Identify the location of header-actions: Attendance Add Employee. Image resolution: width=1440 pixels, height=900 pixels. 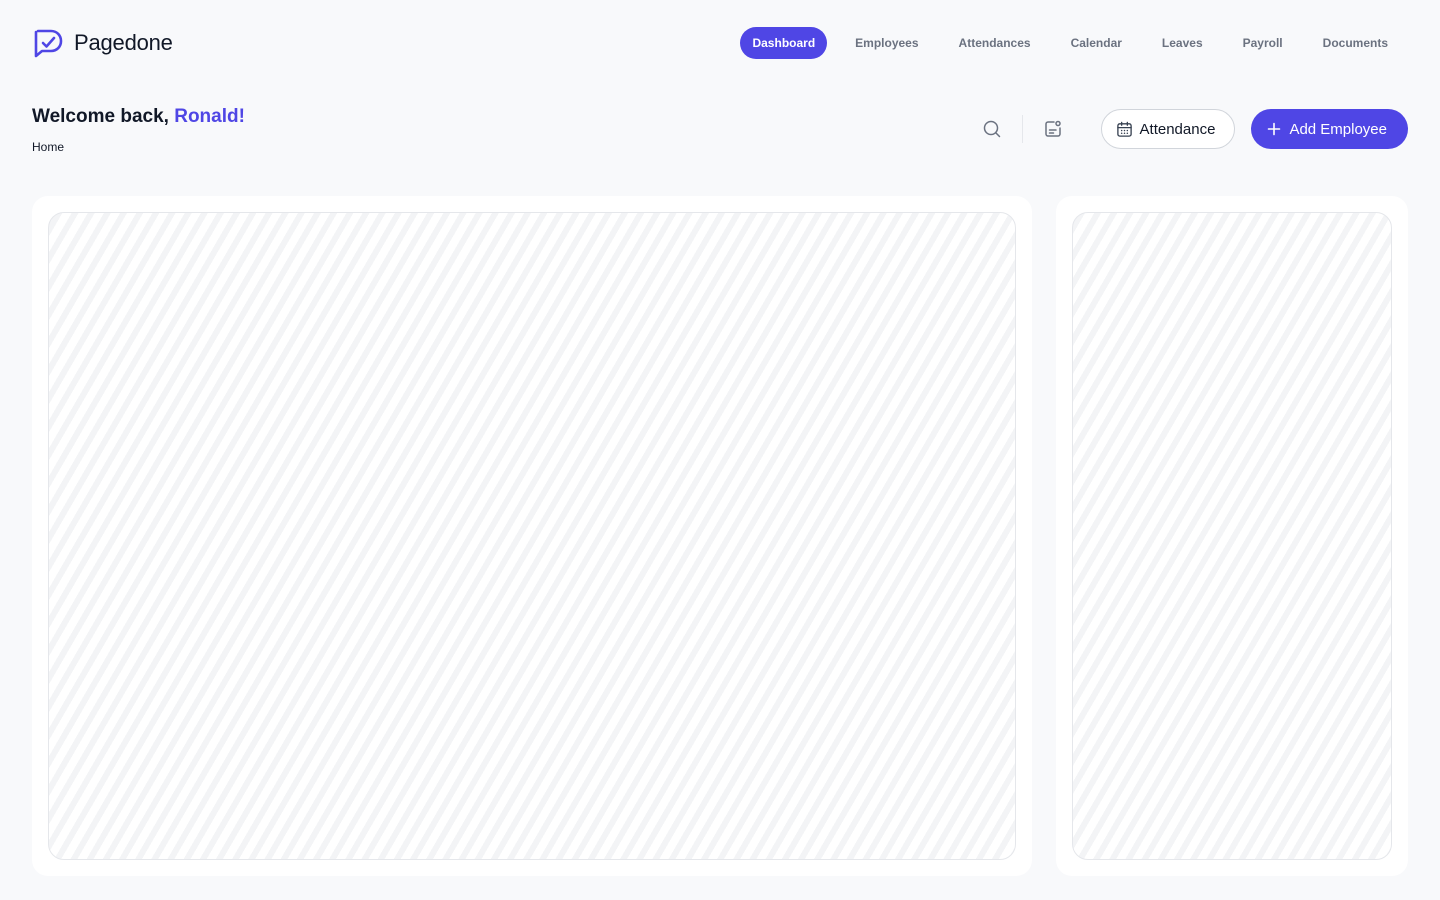
(1190, 129).